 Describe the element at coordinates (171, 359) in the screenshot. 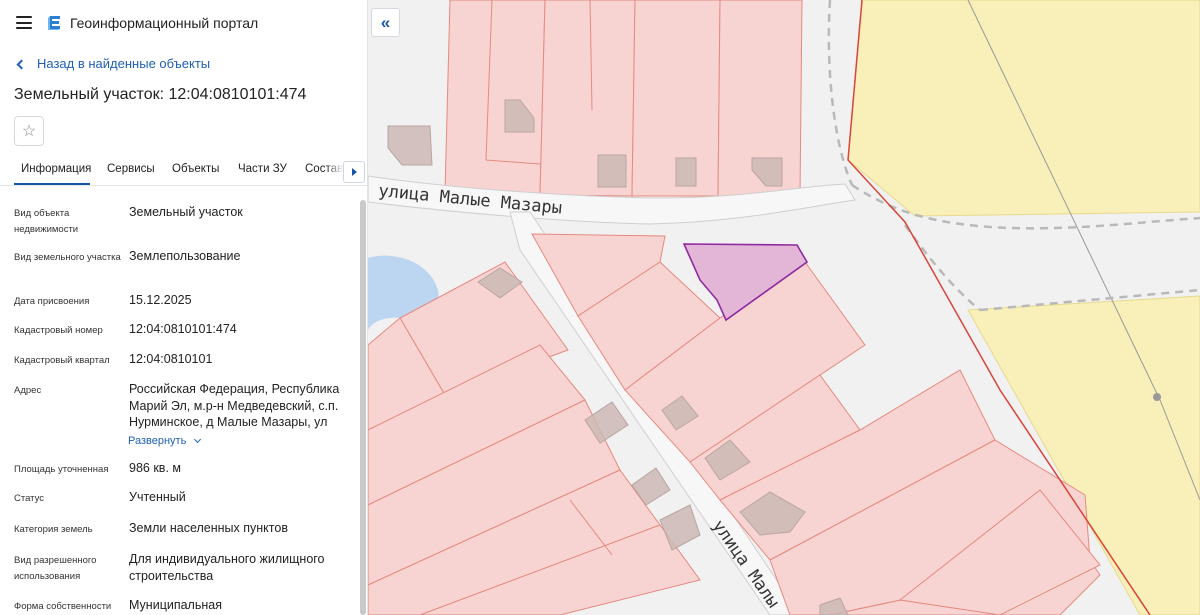

I see `property-value: 12:04:0810101` at that location.